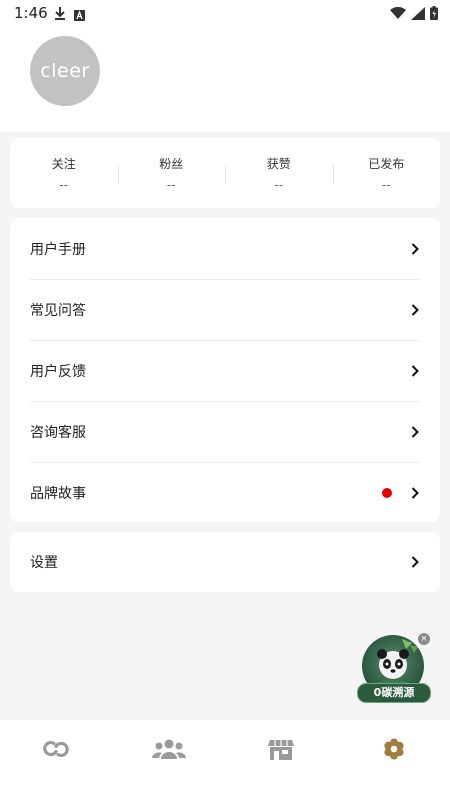 This screenshot has height=800, width=450. I want to click on menu-item-brand-story: 品牌故事, so click(225, 492).